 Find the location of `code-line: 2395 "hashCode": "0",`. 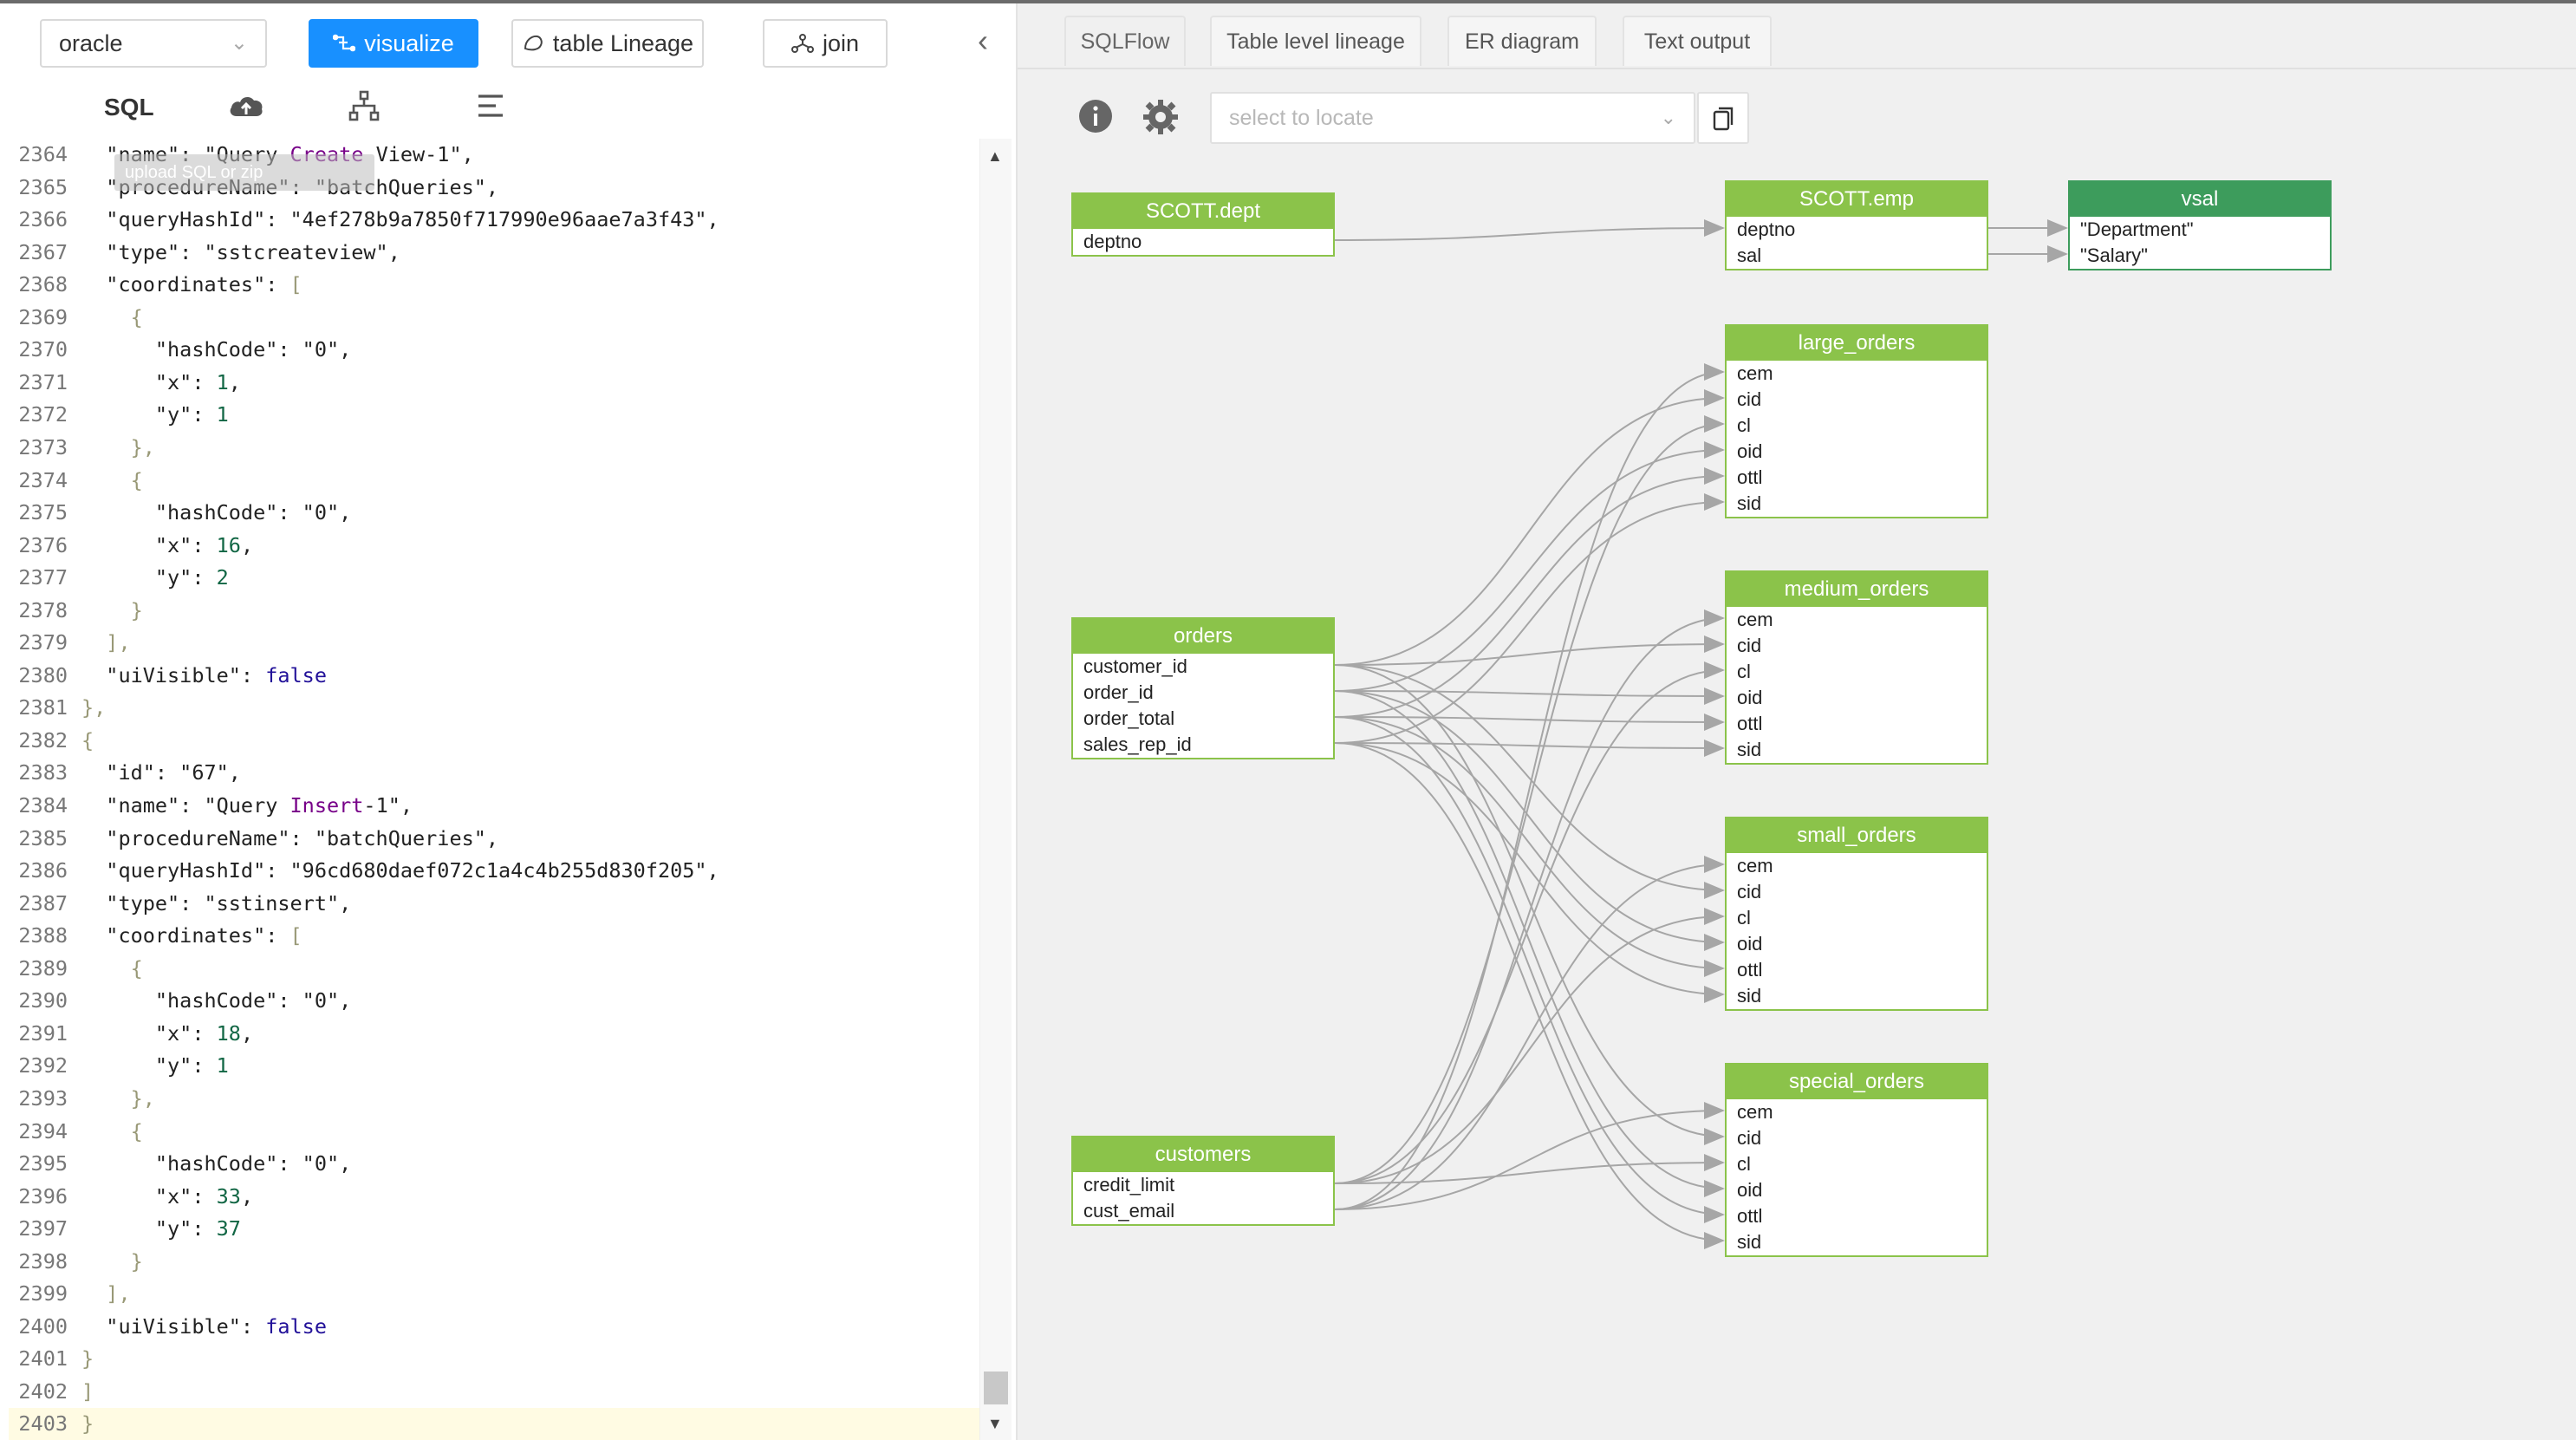

code-line: 2395 "hashCode": "0", is located at coordinates (494, 1164).